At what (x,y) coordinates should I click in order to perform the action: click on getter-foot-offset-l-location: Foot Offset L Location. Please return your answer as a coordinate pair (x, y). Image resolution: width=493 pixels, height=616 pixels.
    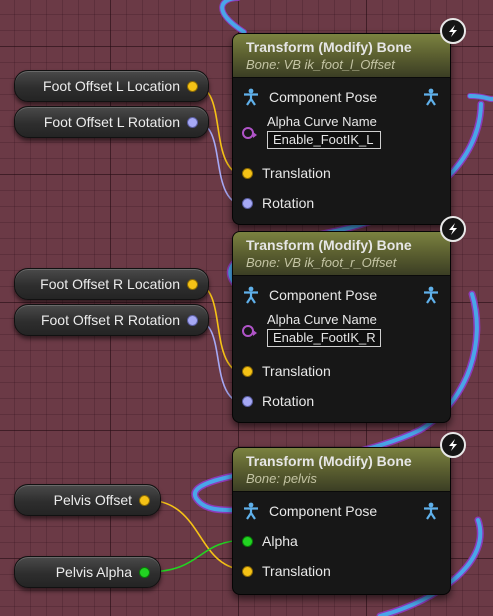
    Looking at the image, I should click on (111, 86).